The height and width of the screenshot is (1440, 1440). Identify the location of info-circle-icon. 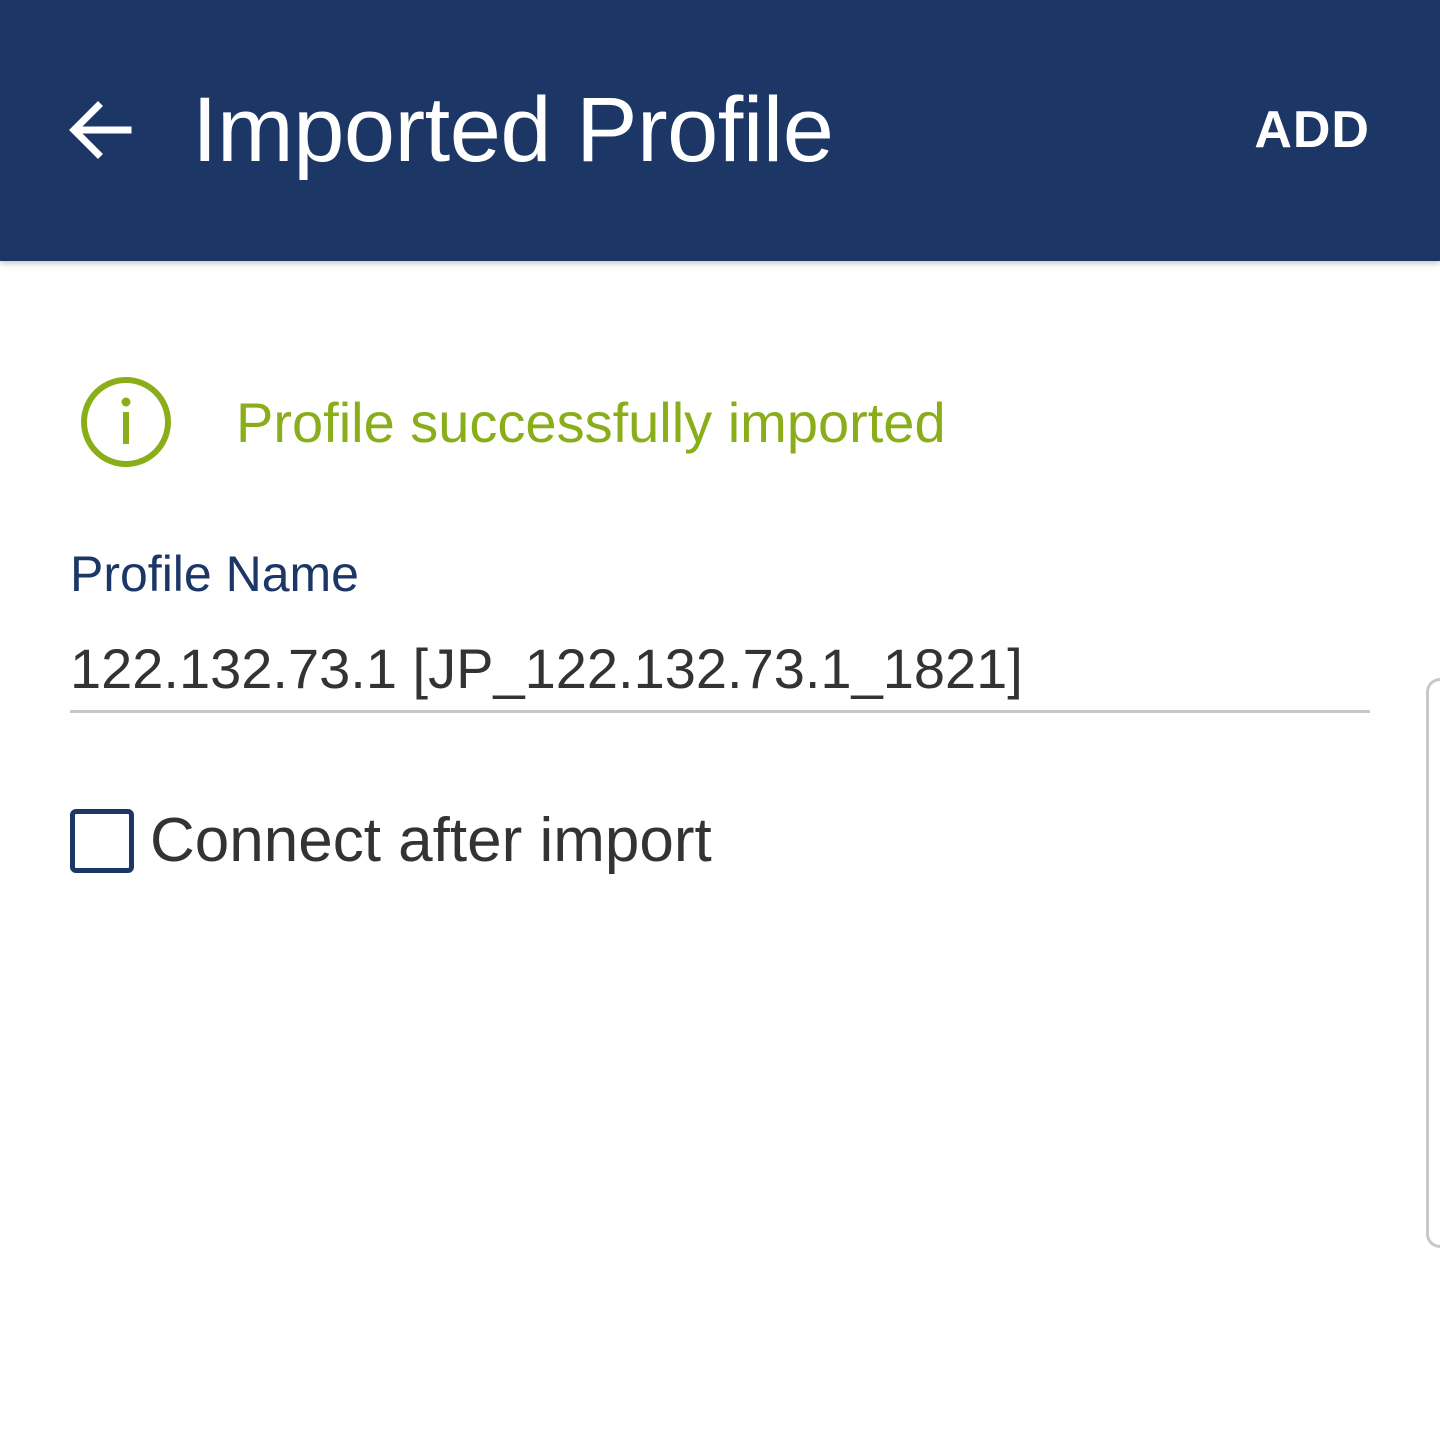
(126, 422).